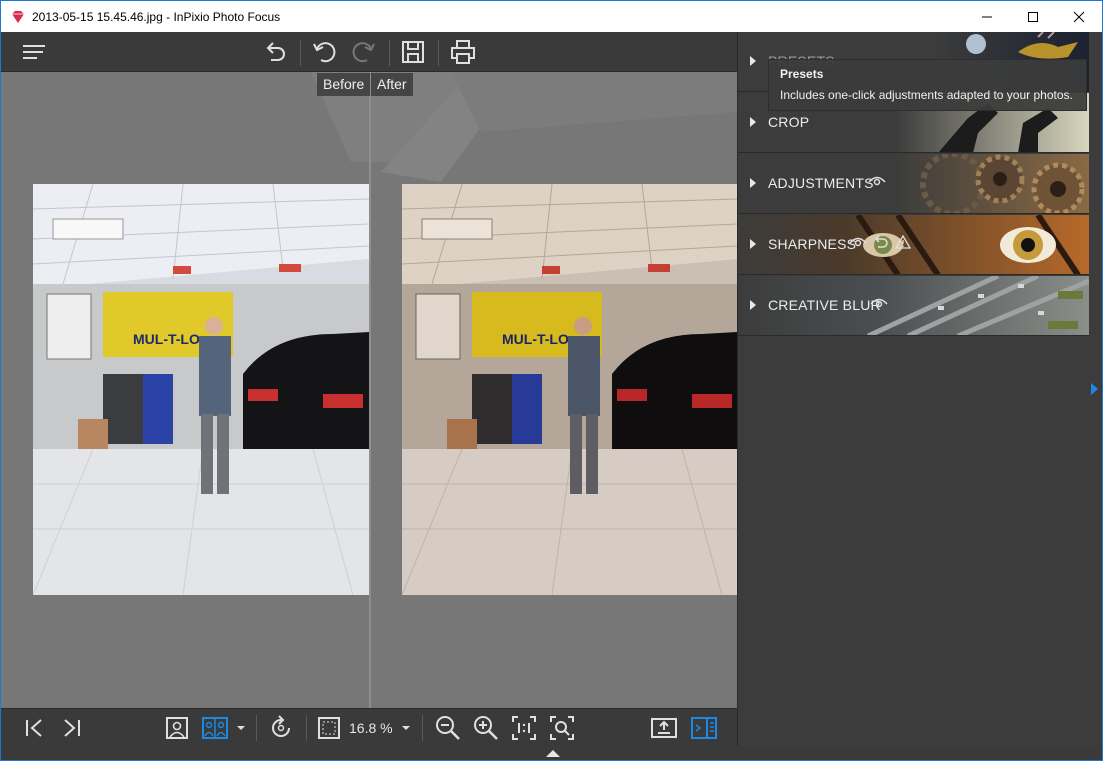 This screenshot has height=761, width=1103. I want to click on minimize-button, so click(987, 16).